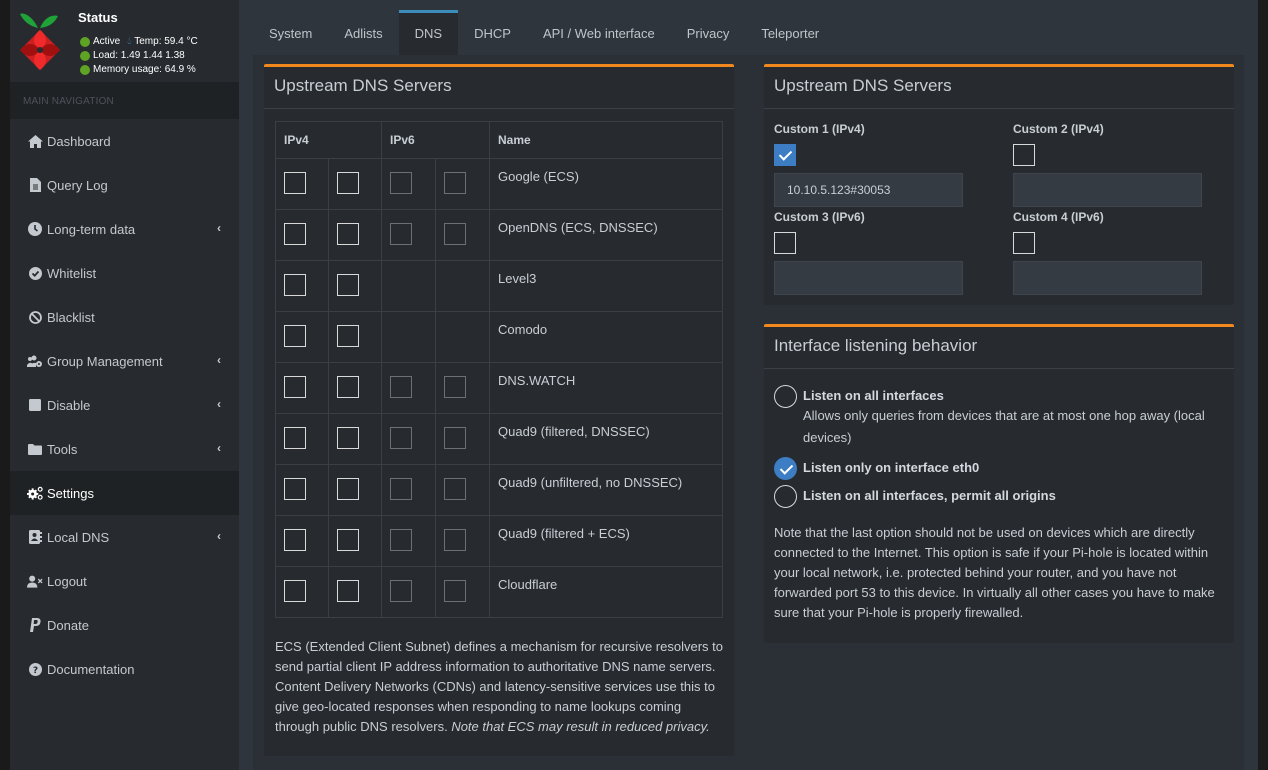 This screenshot has height=770, width=1268. I want to click on sidebar-item-tools: Tools ‹, so click(124, 449).